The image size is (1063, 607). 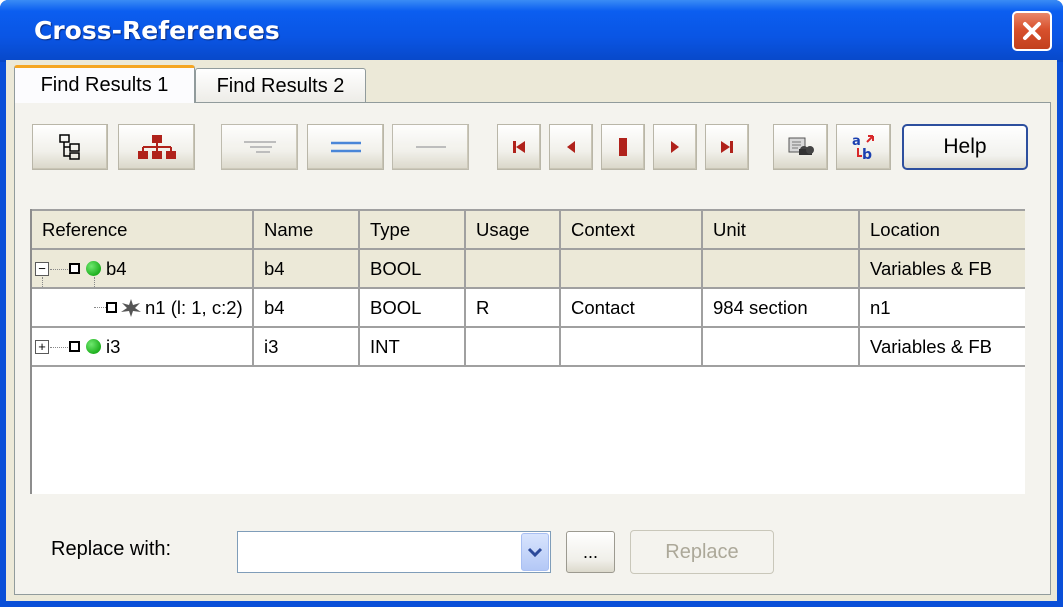 I want to click on equal-lines-icon, so click(x=345, y=147).